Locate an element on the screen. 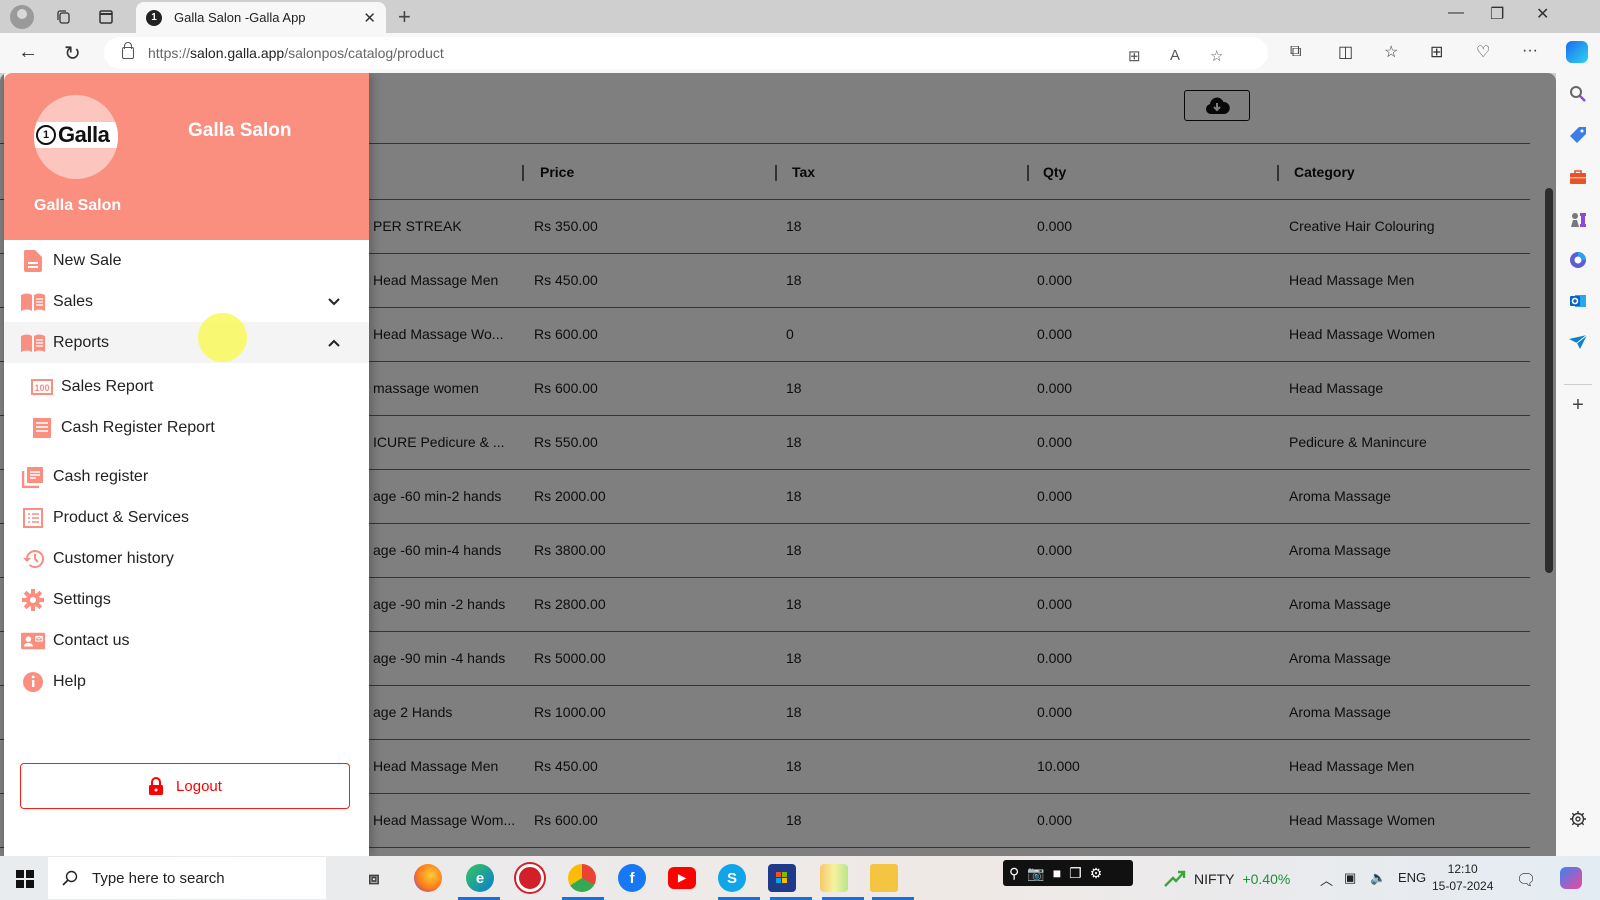 The width and height of the screenshot is (1600, 900). workspaces-icon is located at coordinates (64, 17).